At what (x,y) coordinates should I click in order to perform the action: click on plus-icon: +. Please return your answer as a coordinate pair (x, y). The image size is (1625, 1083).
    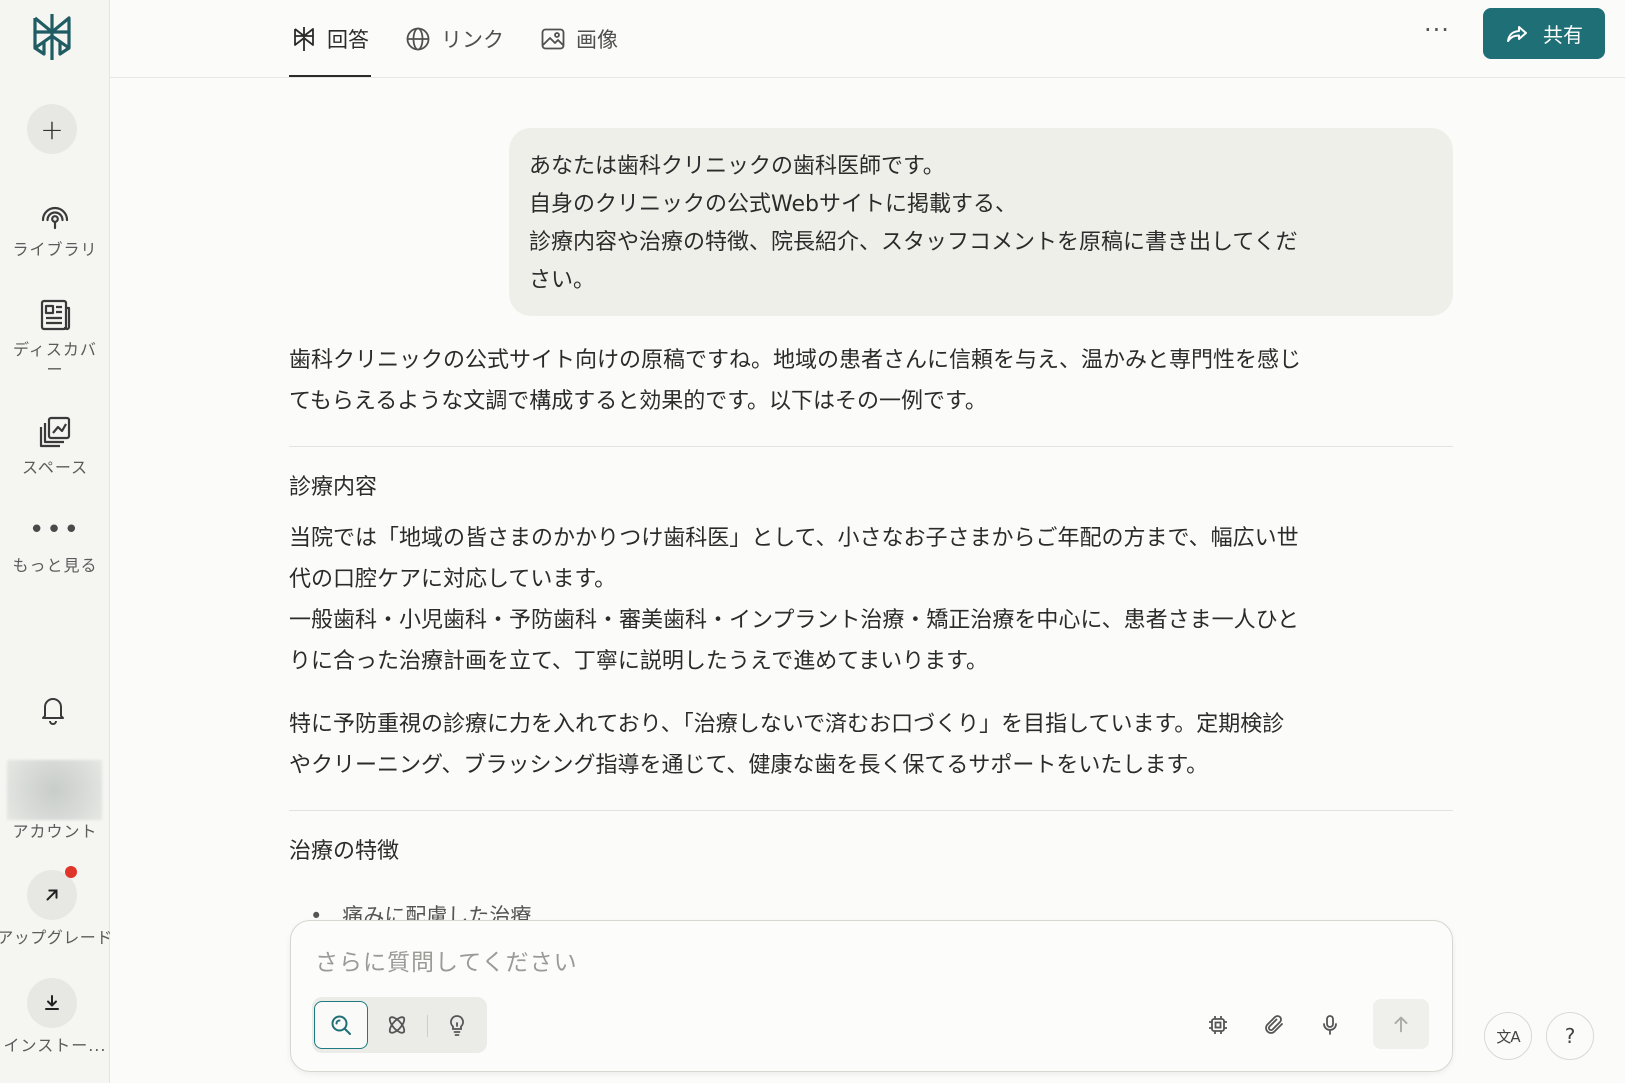
    Looking at the image, I should click on (52, 129).